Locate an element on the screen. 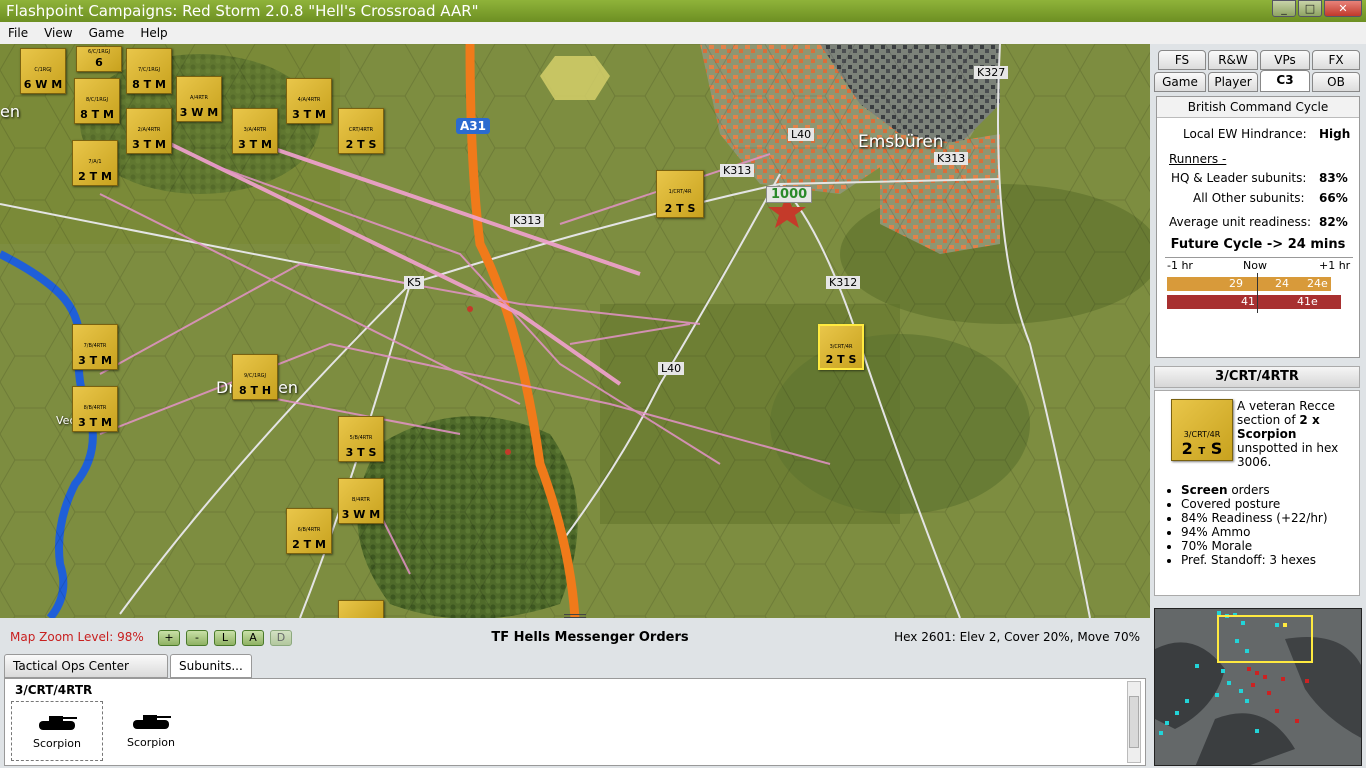 This screenshot has height=768, width=1366. orange-value-1: 29 is located at coordinates (1236, 283).